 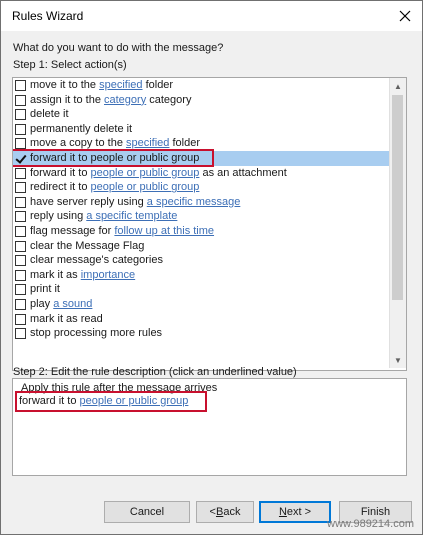 I want to click on action-item: forward it to people or public group, so click(x=201, y=158).